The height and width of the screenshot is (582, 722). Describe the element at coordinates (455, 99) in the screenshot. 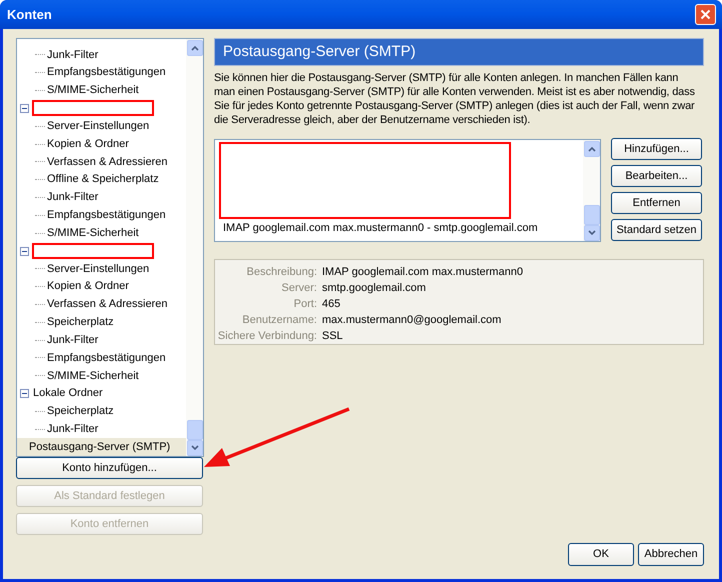

I see `description-text: Sie können hier die Postausgang-Server (SMTP) für alle Konten anlegen. In manchen Fällen kann man einen Postausgang-Server (SMTP) für alle Konten verwenden. Meist ist es aber notwendig, dass Sie für jedes Konto getrennte Postausgang-Server (SMTP) anlegen (dies ist auch der Fall, wenn zwar die Serveradresse gleich, aber der Benutzername verschieden ist).` at that location.